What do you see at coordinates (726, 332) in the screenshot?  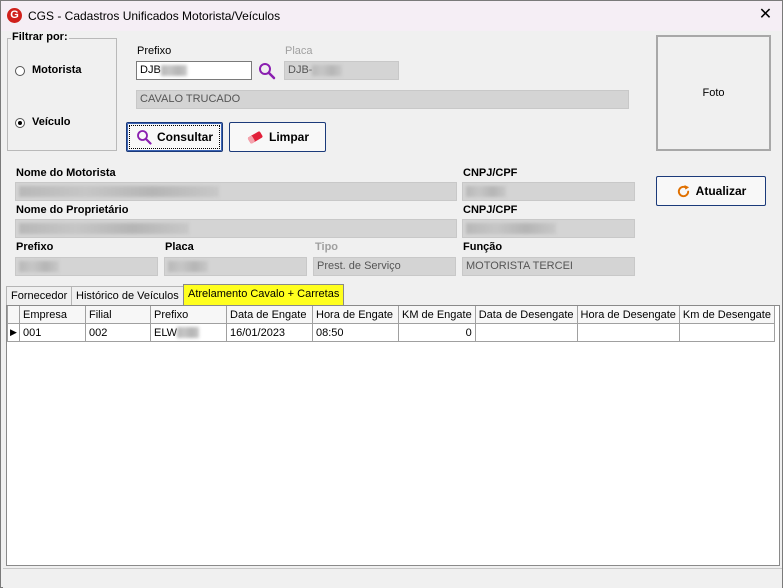 I see `cell-km-desengate` at bounding box center [726, 332].